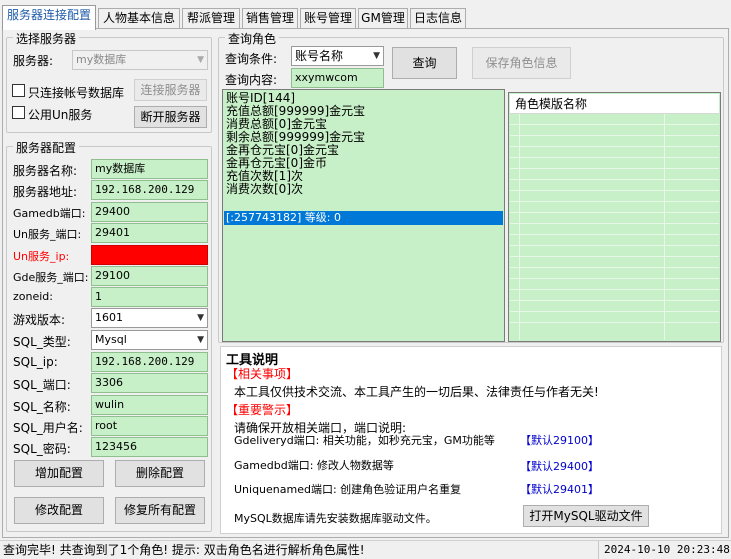 Image resolution: width=731 pixels, height=559 pixels. Describe the element at coordinates (18, 90) in the screenshot. I see `only-account-db-checkbox` at that location.